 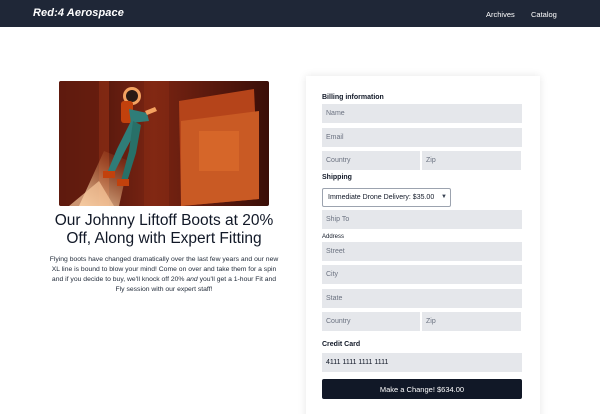 What do you see at coordinates (78, 13) in the screenshot?
I see `brand-logo-text: Red:4 Aerospace` at bounding box center [78, 13].